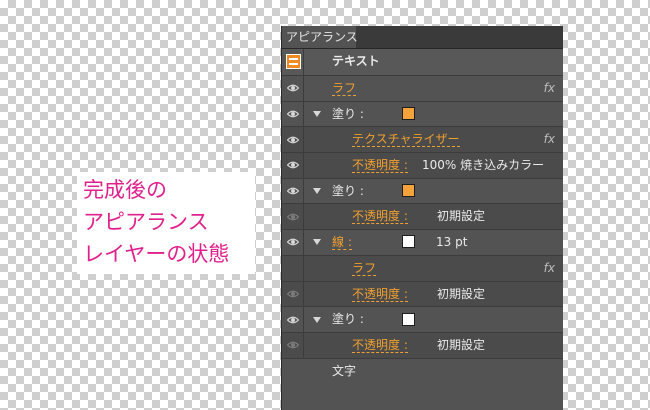 The width and height of the screenshot is (650, 410). I want to click on effect-link-texturizer: テクスチャライザー, so click(406, 140).